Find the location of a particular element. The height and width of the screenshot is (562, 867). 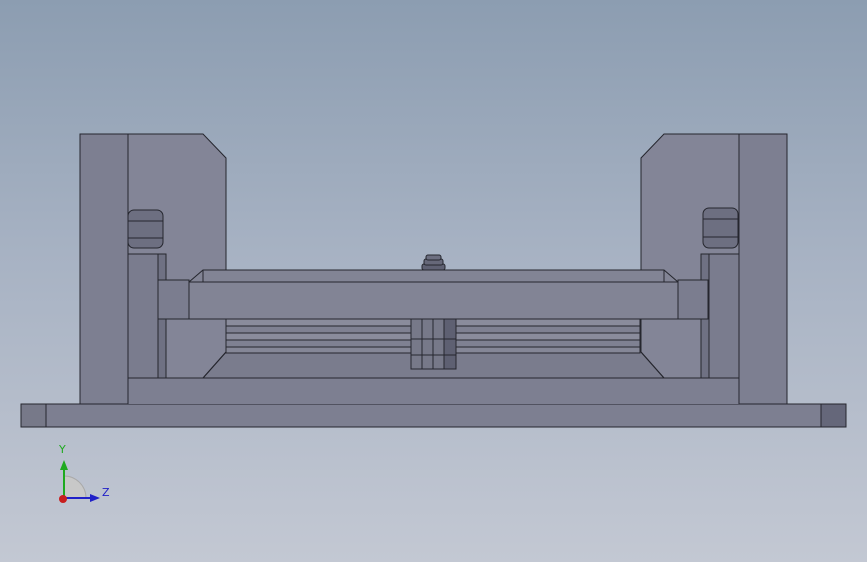

center-clamp-block is located at coordinates (433, 344).